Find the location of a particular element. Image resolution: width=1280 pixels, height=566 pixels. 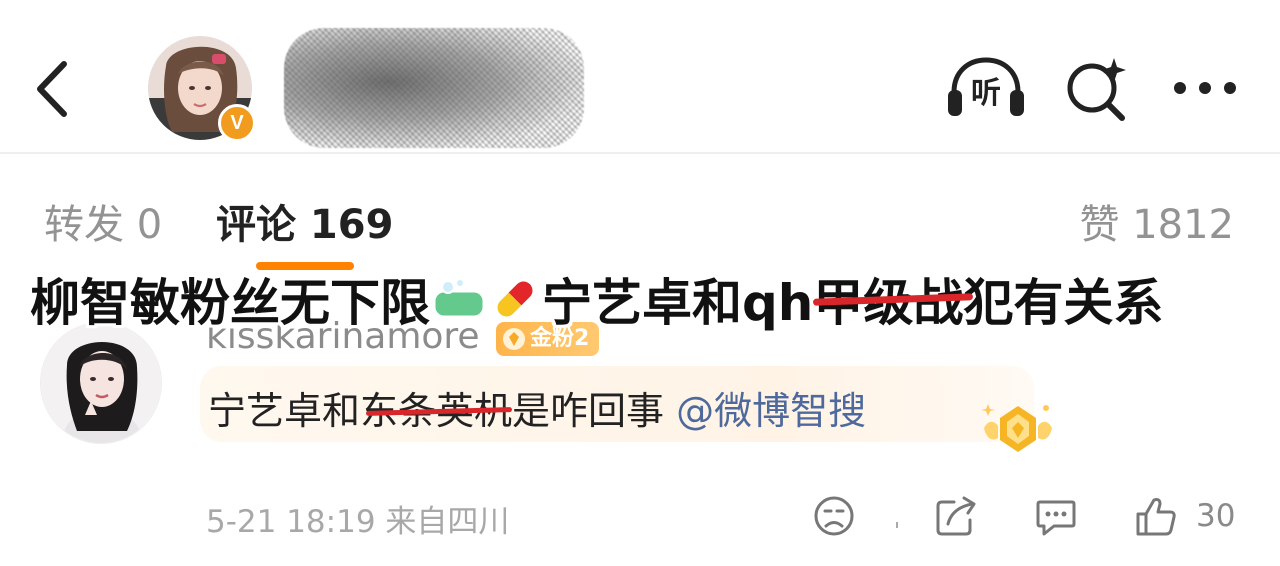

listen-button: 听 is located at coordinates (986, 88).